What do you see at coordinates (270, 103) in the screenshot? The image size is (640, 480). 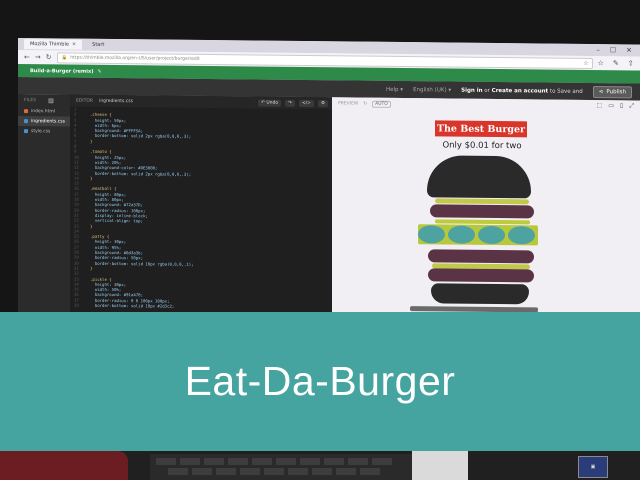 I see `undo-button: ↶ Undo` at bounding box center [270, 103].